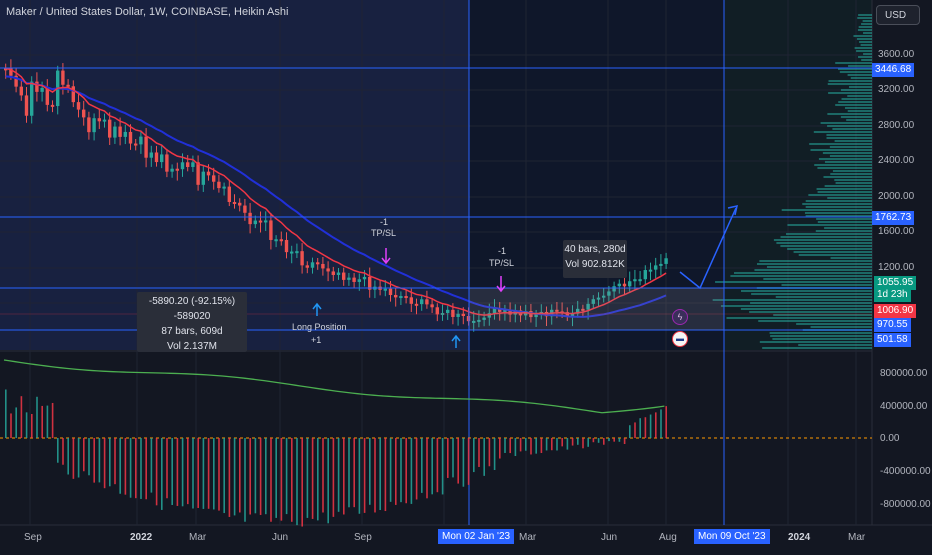 The image size is (932, 555). I want to click on lightning-icon: ϟ, so click(680, 317).